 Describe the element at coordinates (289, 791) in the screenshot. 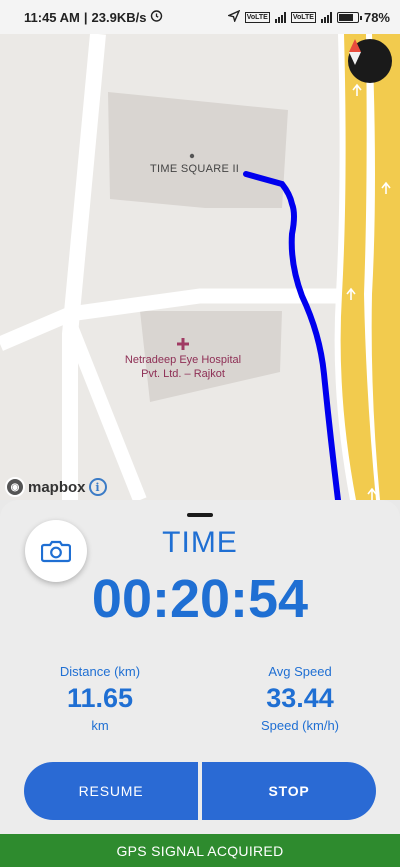

I see `stop-button: STOP` at that location.